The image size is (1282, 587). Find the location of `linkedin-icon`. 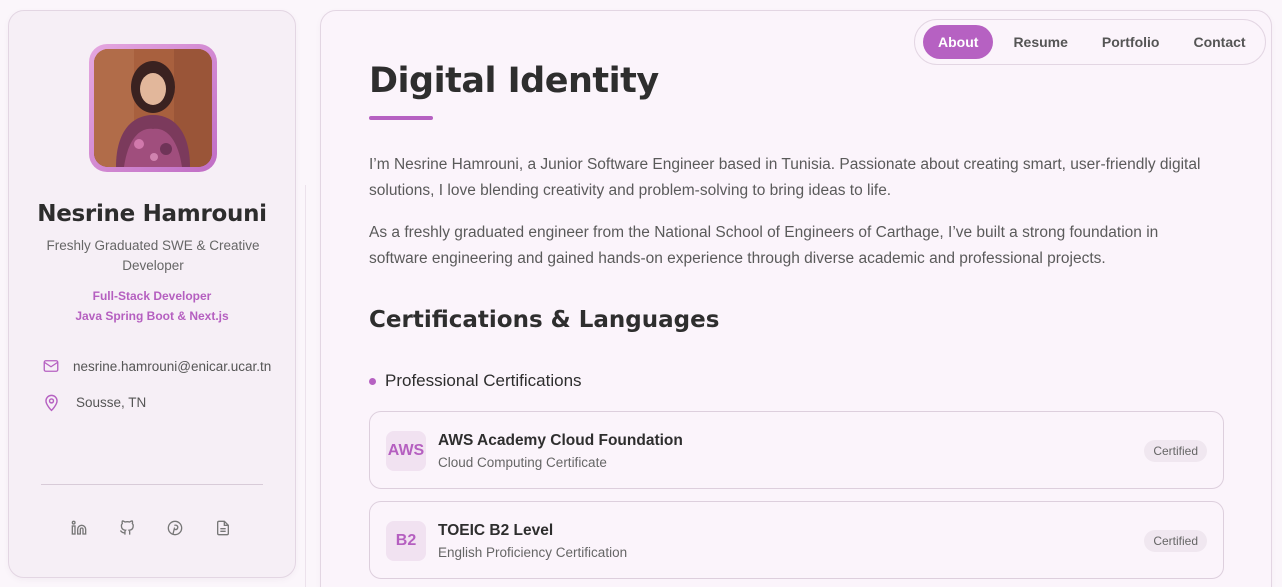

linkedin-icon is located at coordinates (79, 528).